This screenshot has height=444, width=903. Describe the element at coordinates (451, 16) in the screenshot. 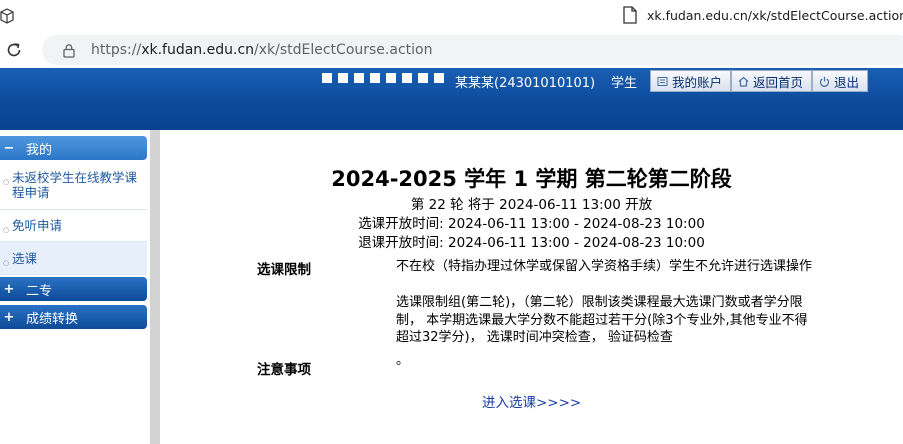

I see `browser-titlebar: xk.fudan.edu.cn/xk/stdElectCourse.action` at that location.